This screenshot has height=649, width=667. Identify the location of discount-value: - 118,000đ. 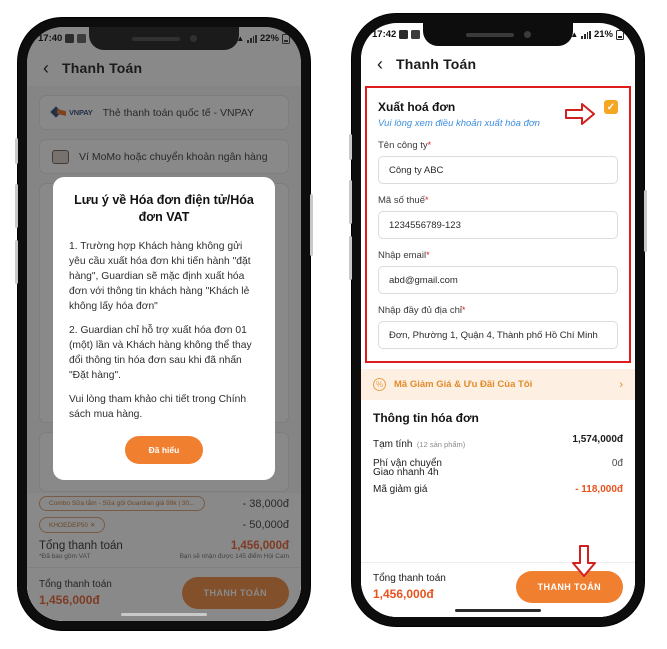
(599, 489).